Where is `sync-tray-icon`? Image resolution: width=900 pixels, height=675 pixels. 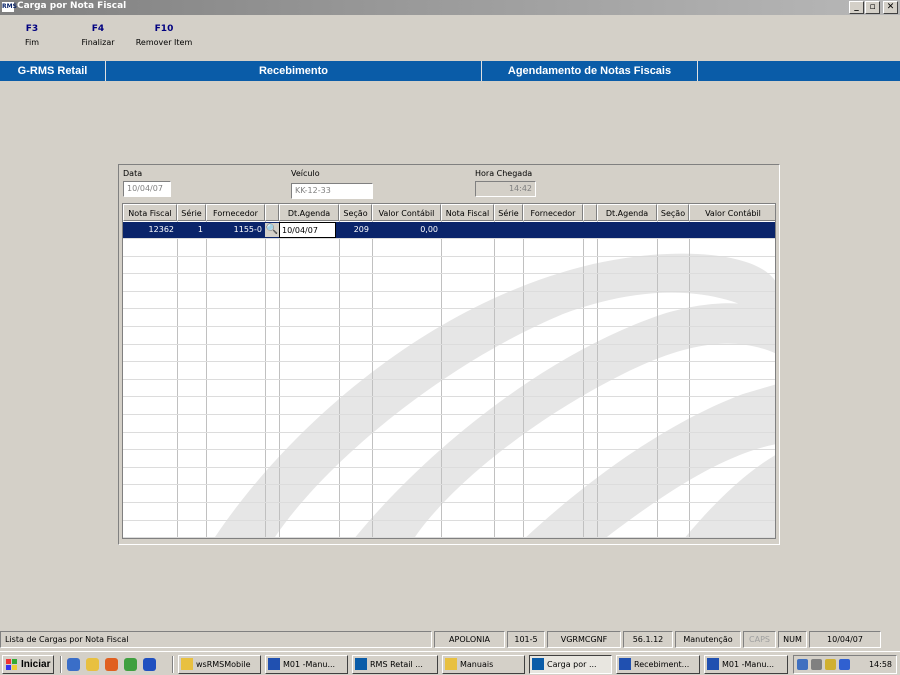 sync-tray-icon is located at coordinates (816, 664).